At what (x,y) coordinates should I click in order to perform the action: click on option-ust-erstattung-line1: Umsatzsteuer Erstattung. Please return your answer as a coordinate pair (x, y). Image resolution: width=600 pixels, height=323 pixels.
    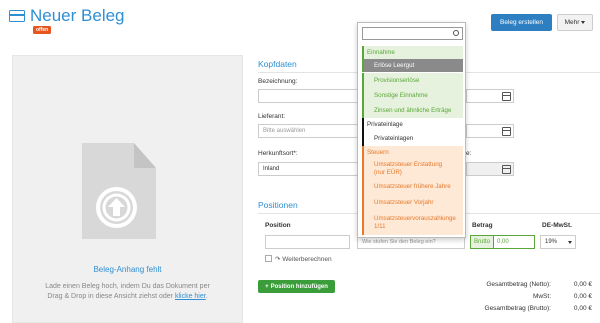
    Looking at the image, I should click on (408, 164).